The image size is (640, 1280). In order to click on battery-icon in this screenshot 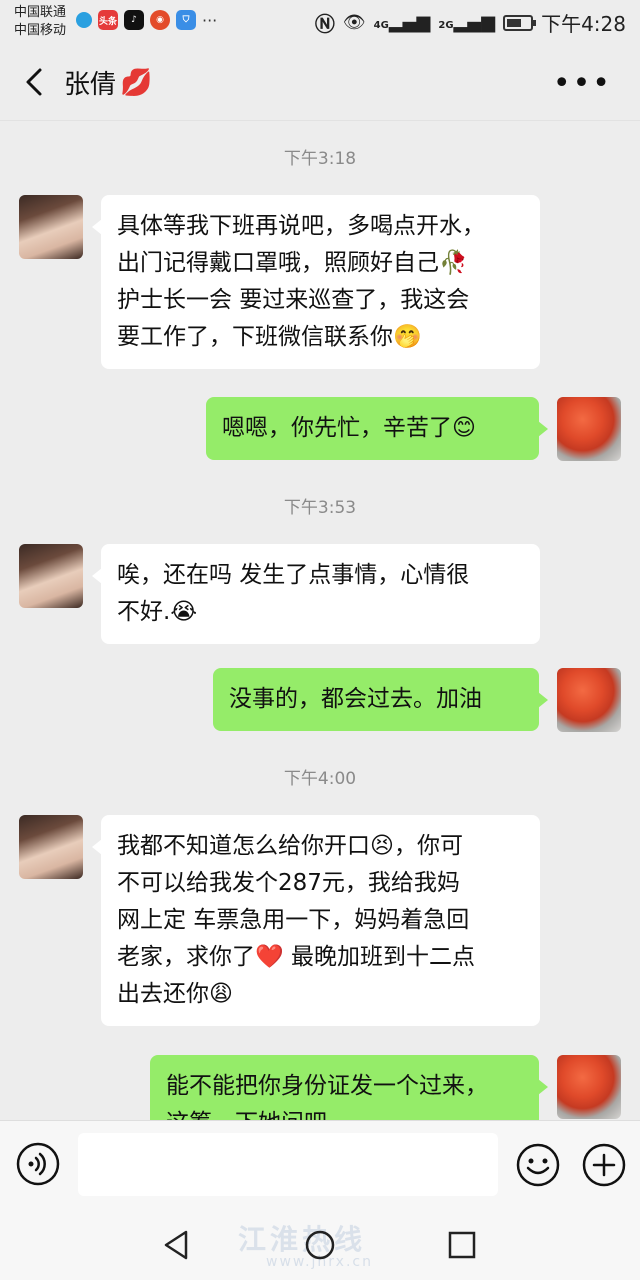, I will do `click(520, 22)`.